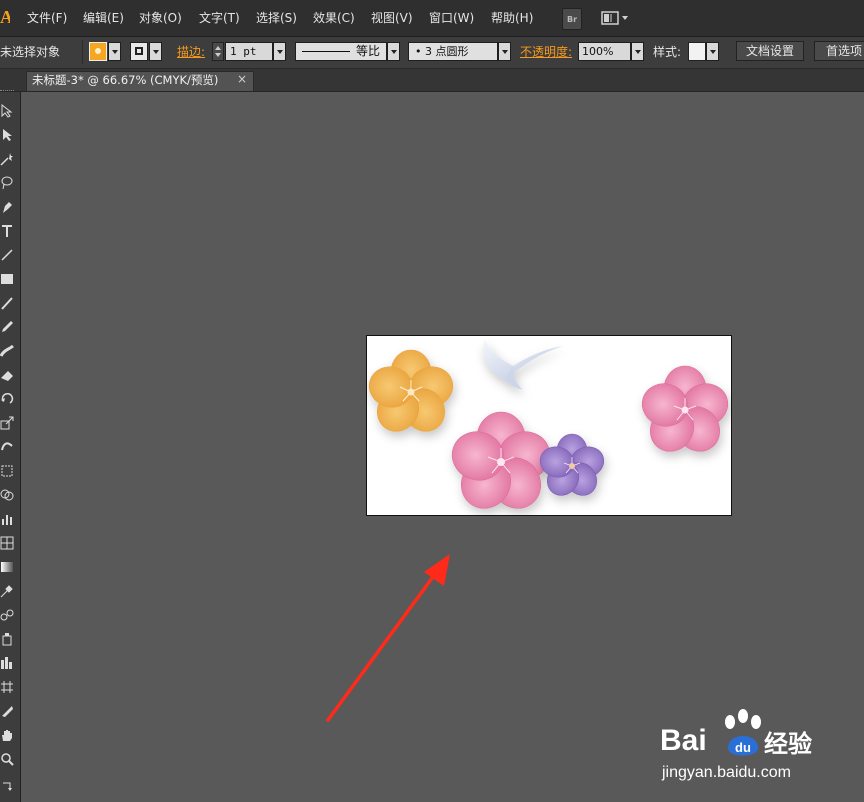 The height and width of the screenshot is (802, 864). Describe the element at coordinates (7, 135) in the screenshot. I see `direct-selection-tool-icon` at that location.